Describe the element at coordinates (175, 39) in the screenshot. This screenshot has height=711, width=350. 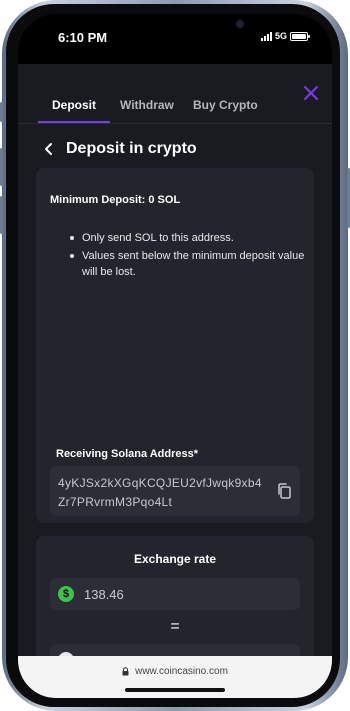
I see `status-bar: 6:10 PM 5G` at that location.